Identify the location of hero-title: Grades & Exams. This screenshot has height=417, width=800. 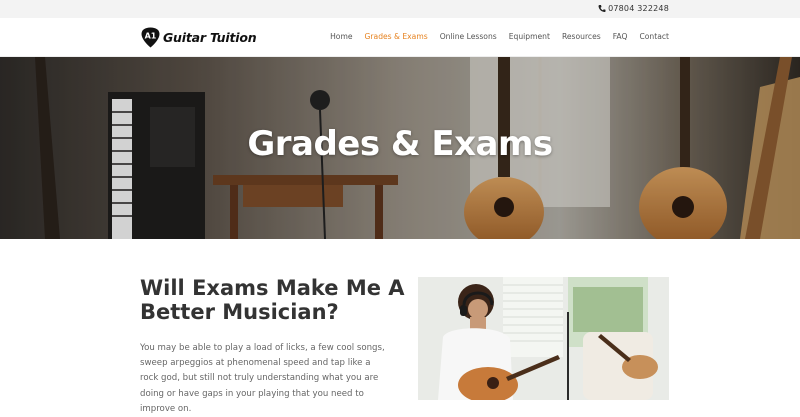
(400, 144).